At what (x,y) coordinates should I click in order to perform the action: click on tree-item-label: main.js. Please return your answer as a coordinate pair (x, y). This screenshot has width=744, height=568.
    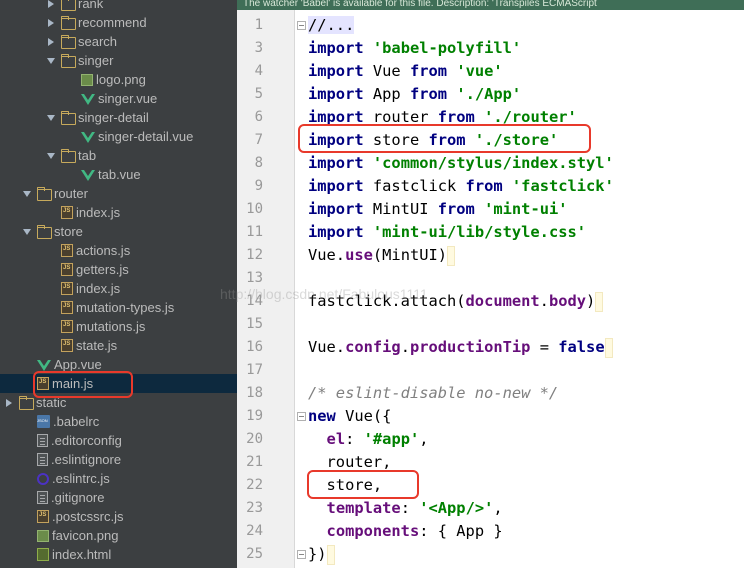
    Looking at the image, I should click on (73, 383).